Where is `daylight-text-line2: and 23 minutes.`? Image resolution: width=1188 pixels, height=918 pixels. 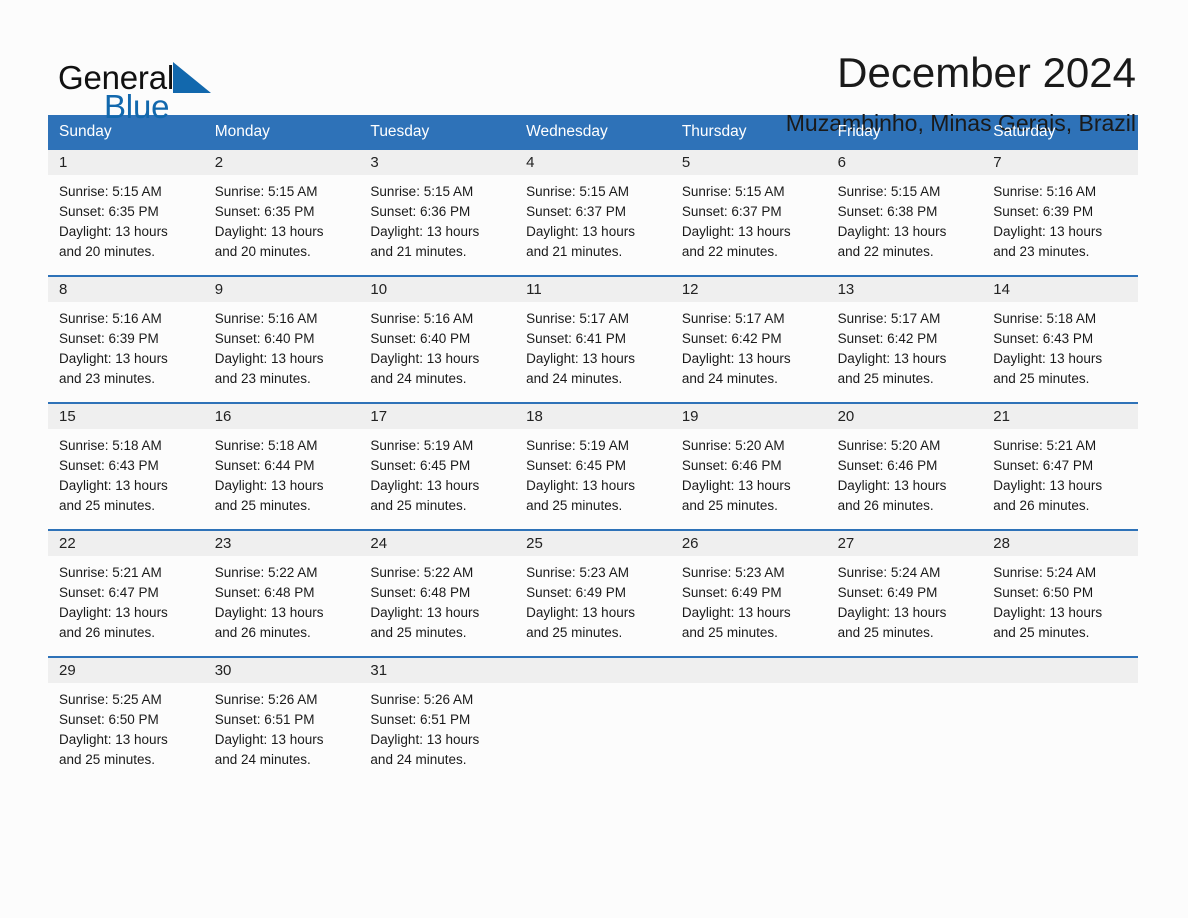 daylight-text-line2: and 23 minutes. is located at coordinates (107, 378).